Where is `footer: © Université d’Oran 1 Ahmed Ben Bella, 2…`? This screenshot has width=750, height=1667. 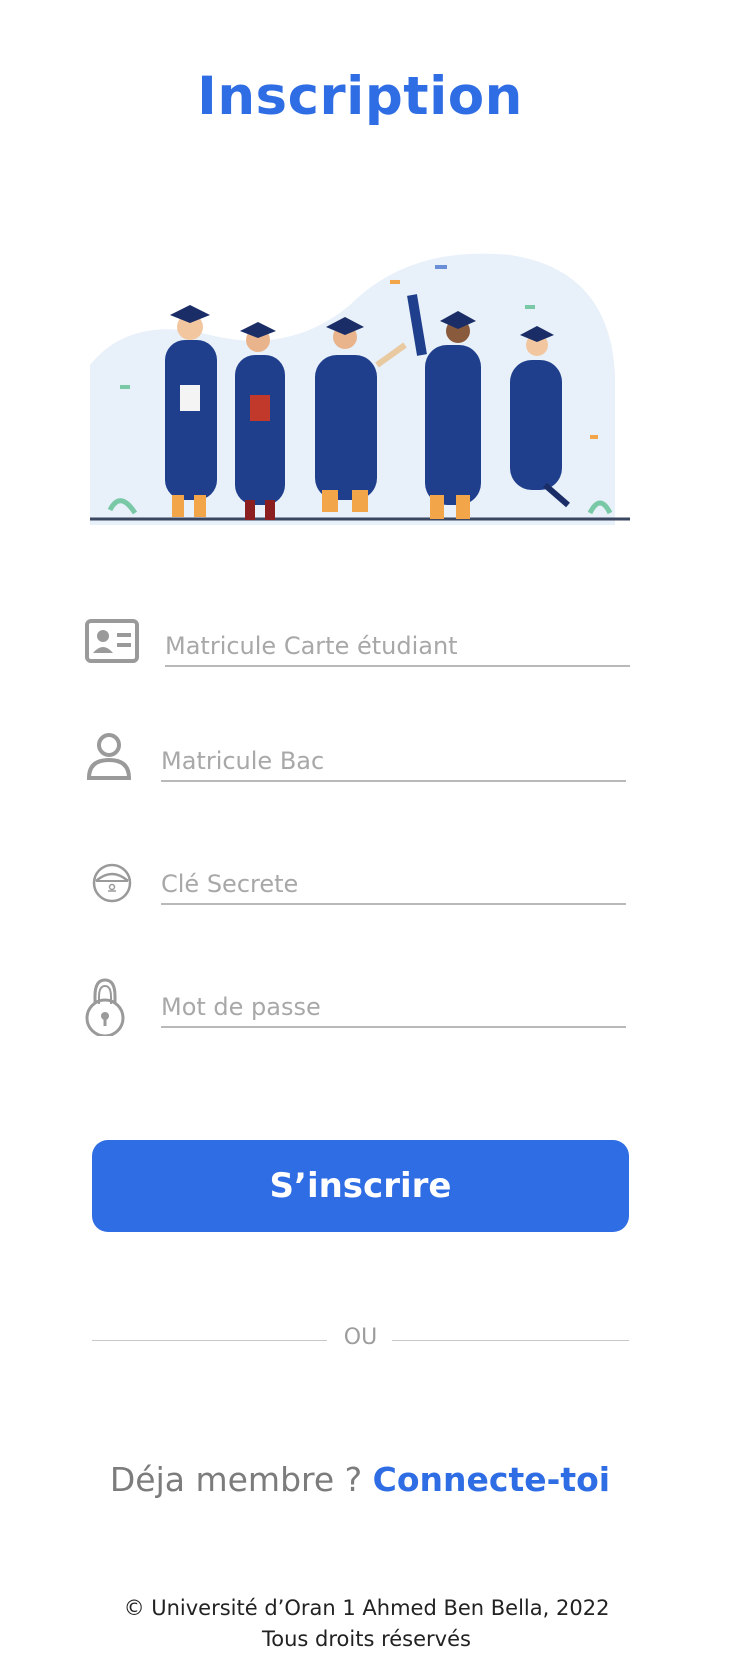
footer: © Université d’Oran 1 Ahmed Ben Bella, 2… is located at coordinates (366, 1624).